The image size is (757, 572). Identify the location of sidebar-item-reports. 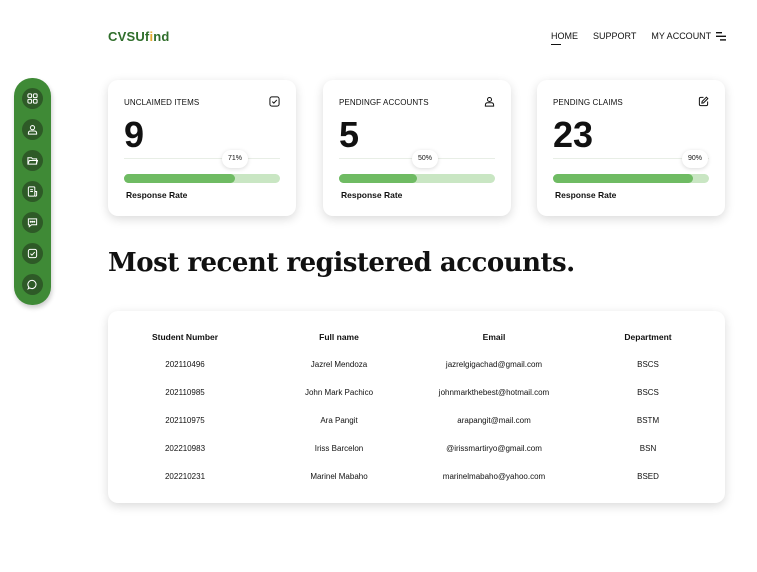
(32, 191).